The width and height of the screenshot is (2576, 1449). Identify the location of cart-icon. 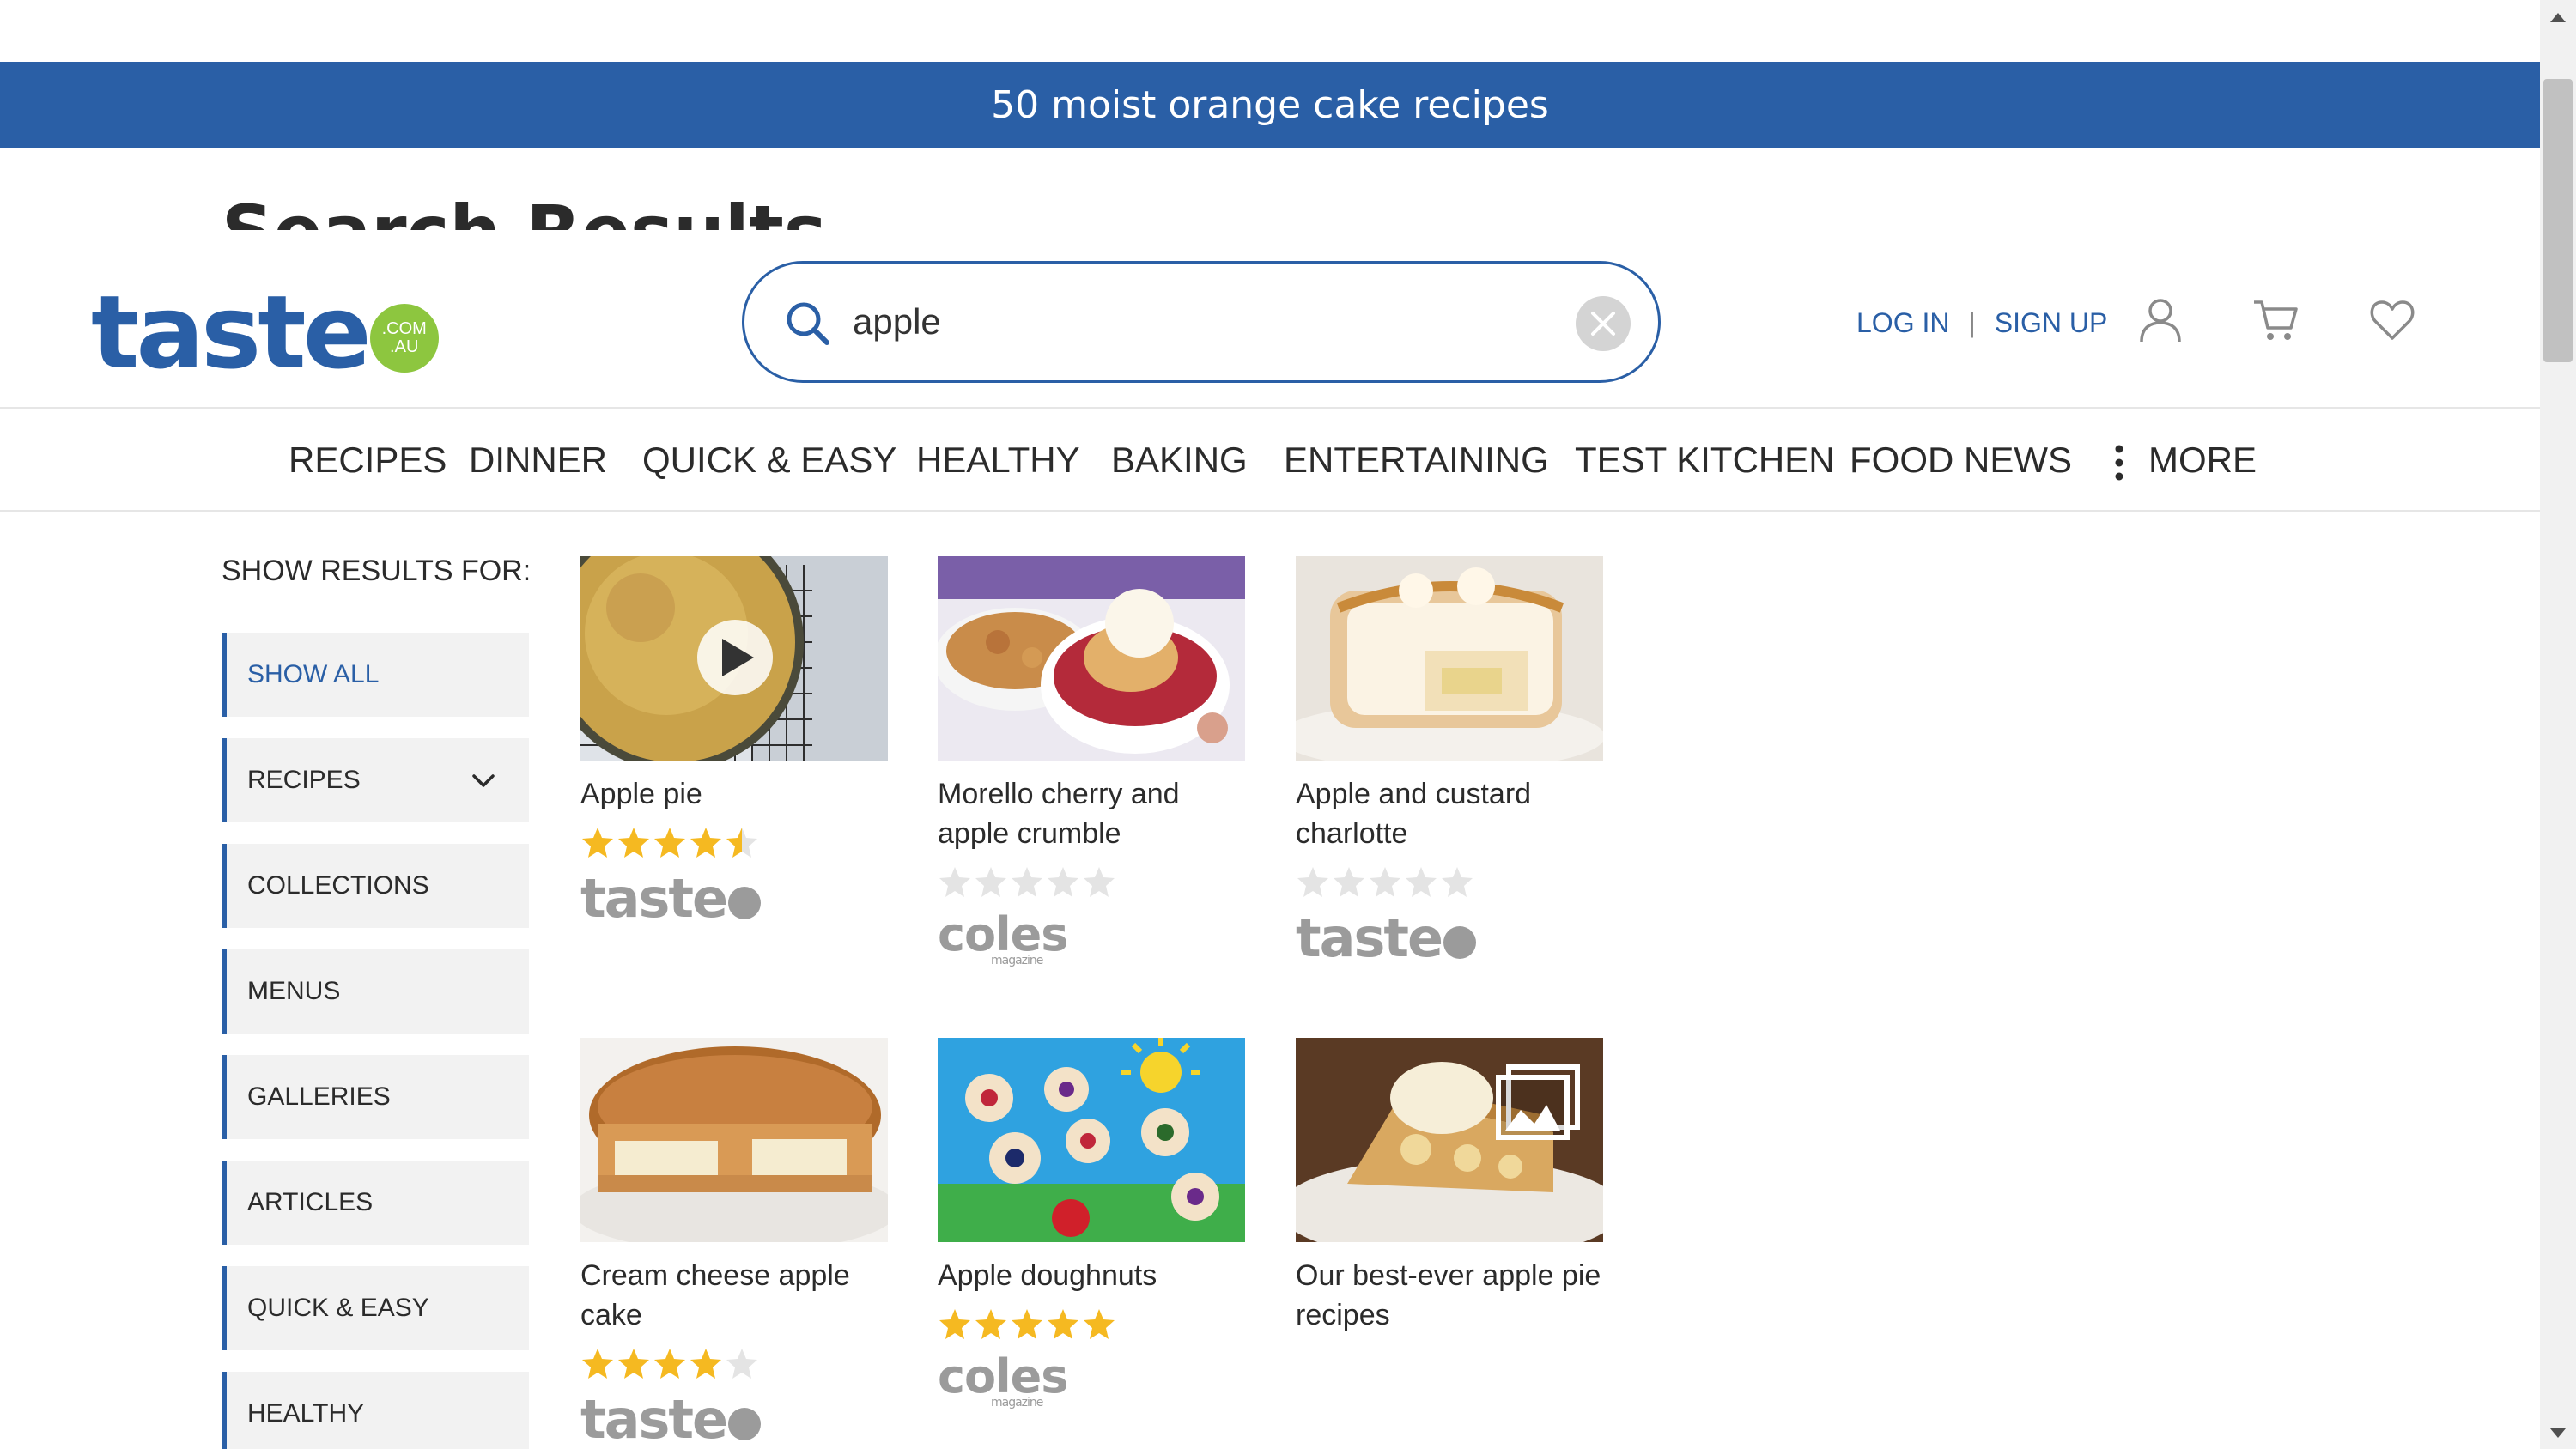
(2275, 319).